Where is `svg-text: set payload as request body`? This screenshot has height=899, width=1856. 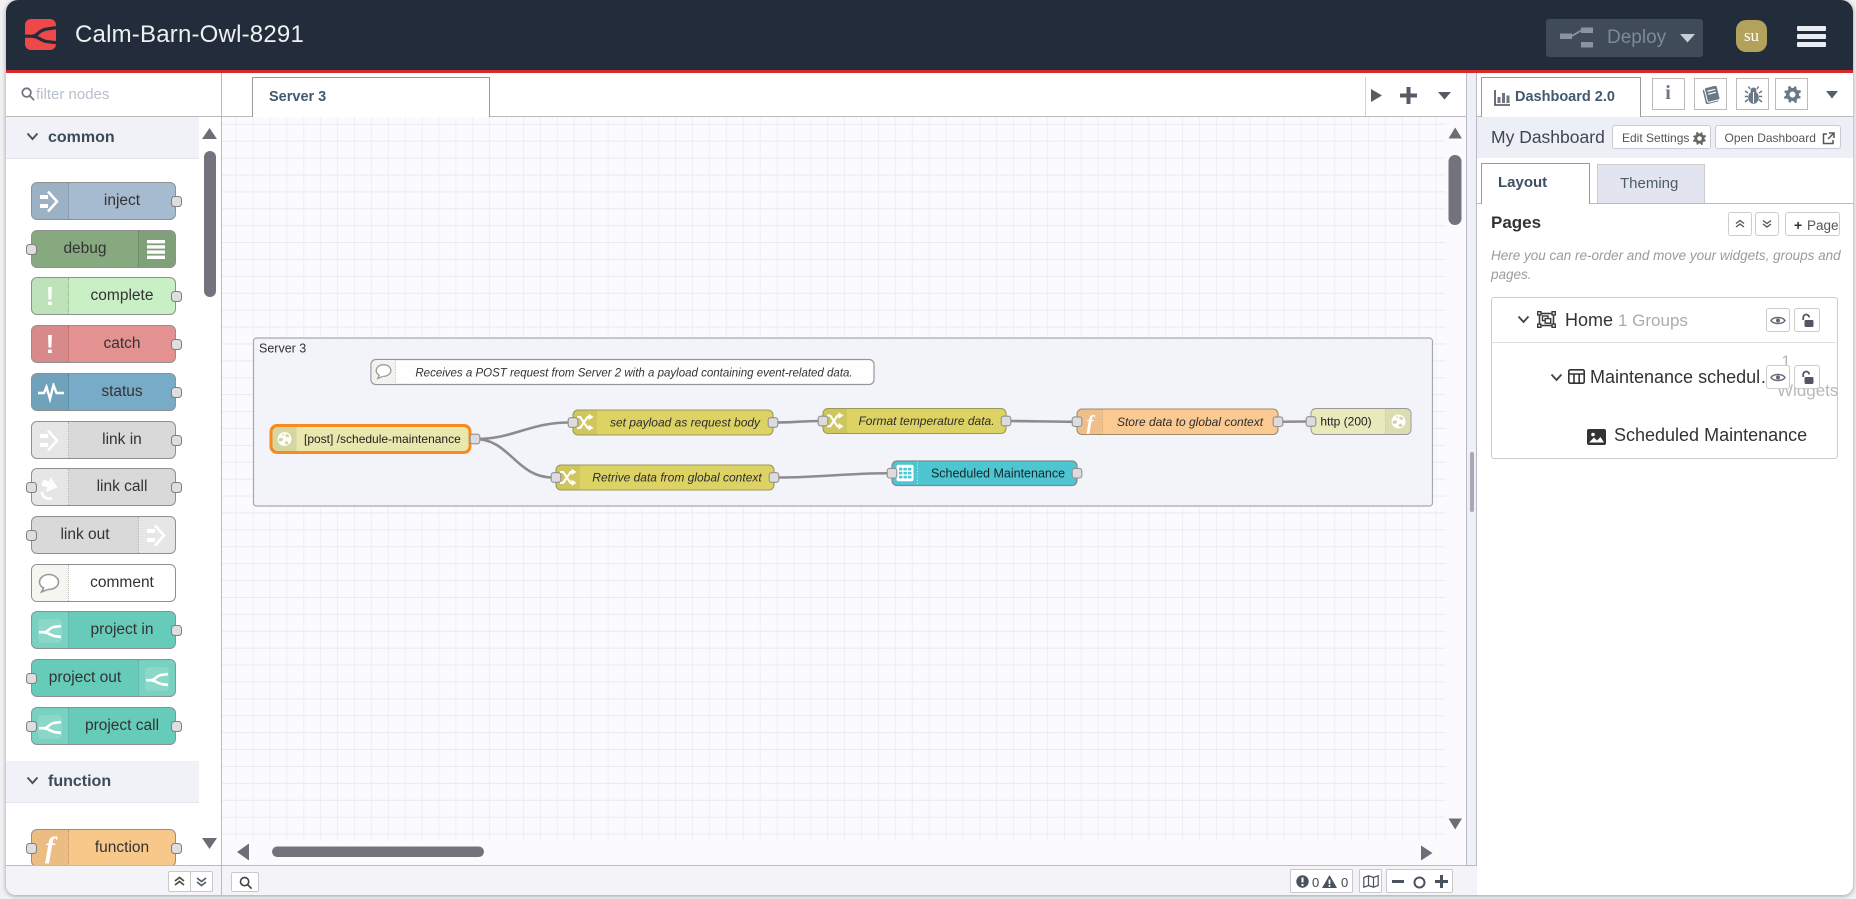 svg-text: set payload as request body is located at coordinates (685, 423).